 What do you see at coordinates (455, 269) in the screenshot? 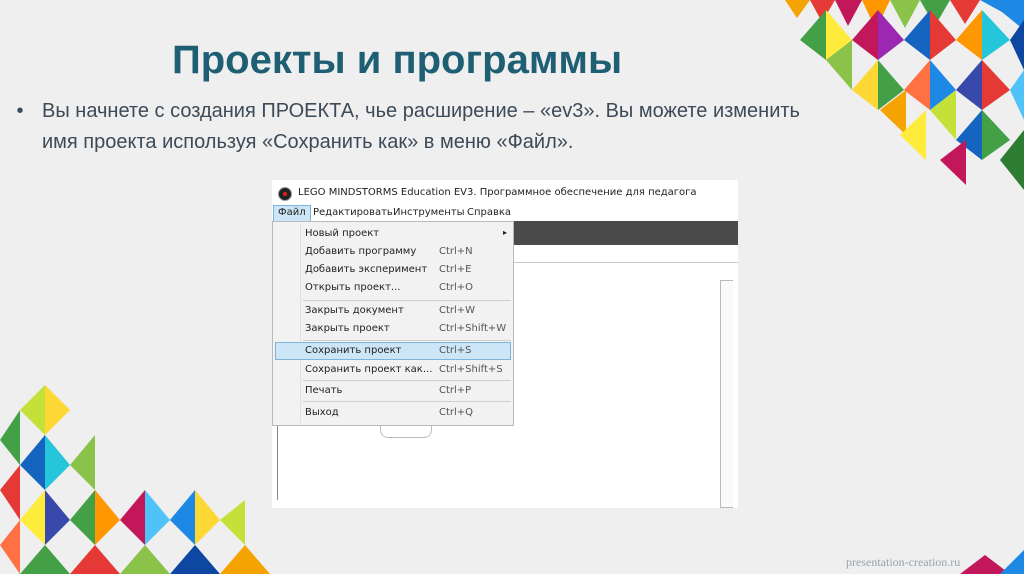
I see `menu-item-shortcut: Ctrl+E` at bounding box center [455, 269].